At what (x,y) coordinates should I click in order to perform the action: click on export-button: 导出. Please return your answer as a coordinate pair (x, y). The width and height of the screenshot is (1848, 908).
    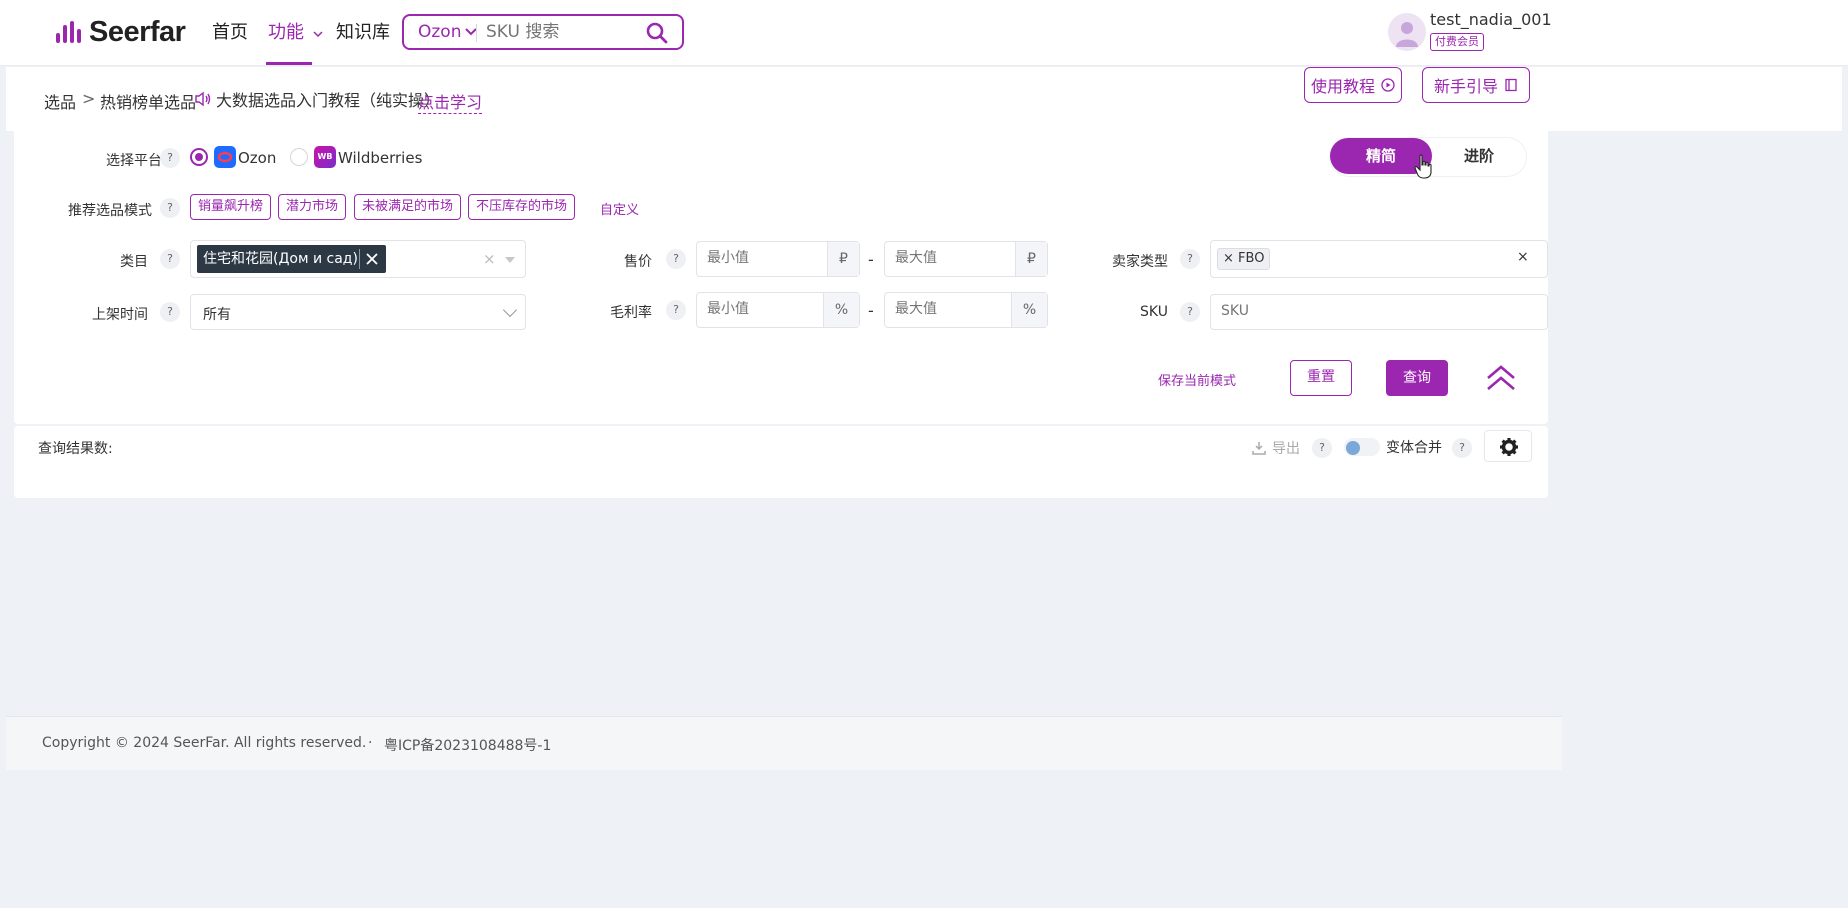
    Looking at the image, I should click on (1276, 448).